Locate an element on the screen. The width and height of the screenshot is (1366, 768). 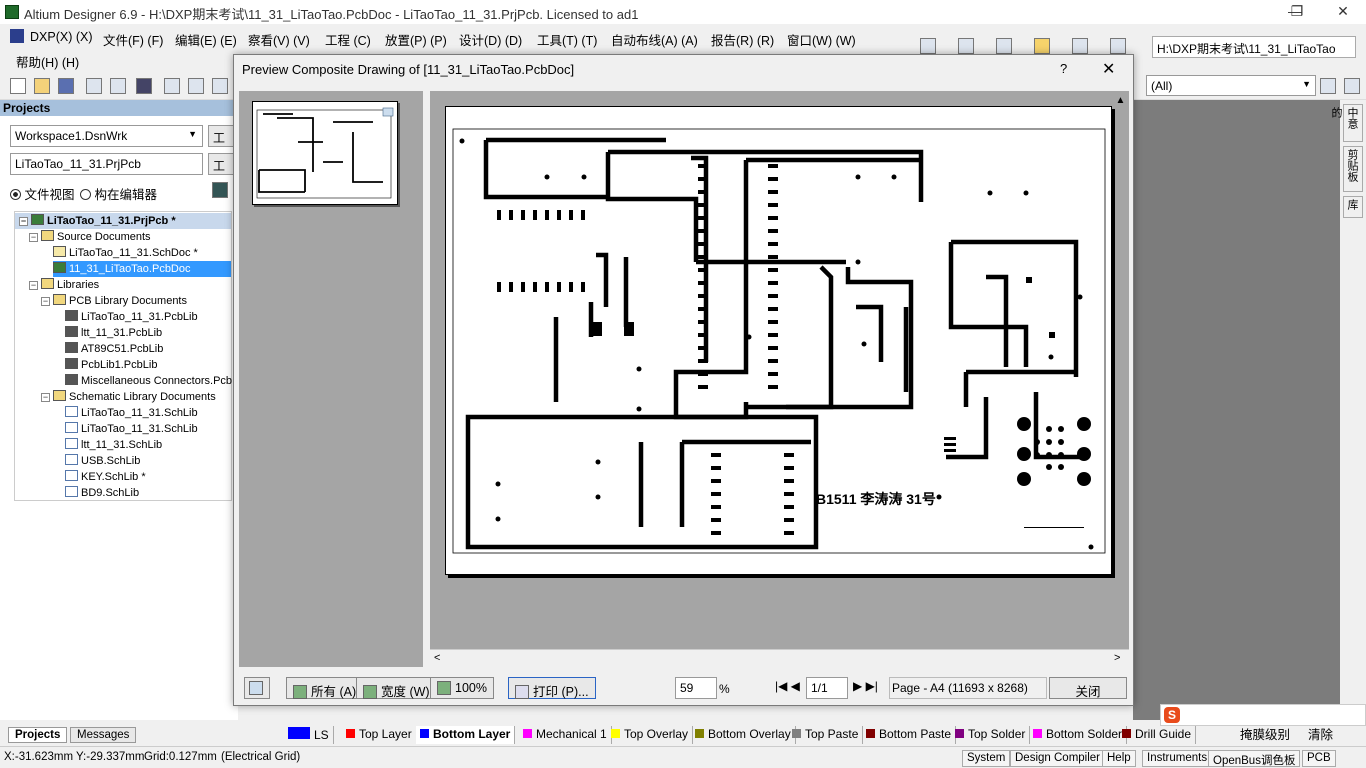
filter-clear-icon is located at coordinates (1352, 86).